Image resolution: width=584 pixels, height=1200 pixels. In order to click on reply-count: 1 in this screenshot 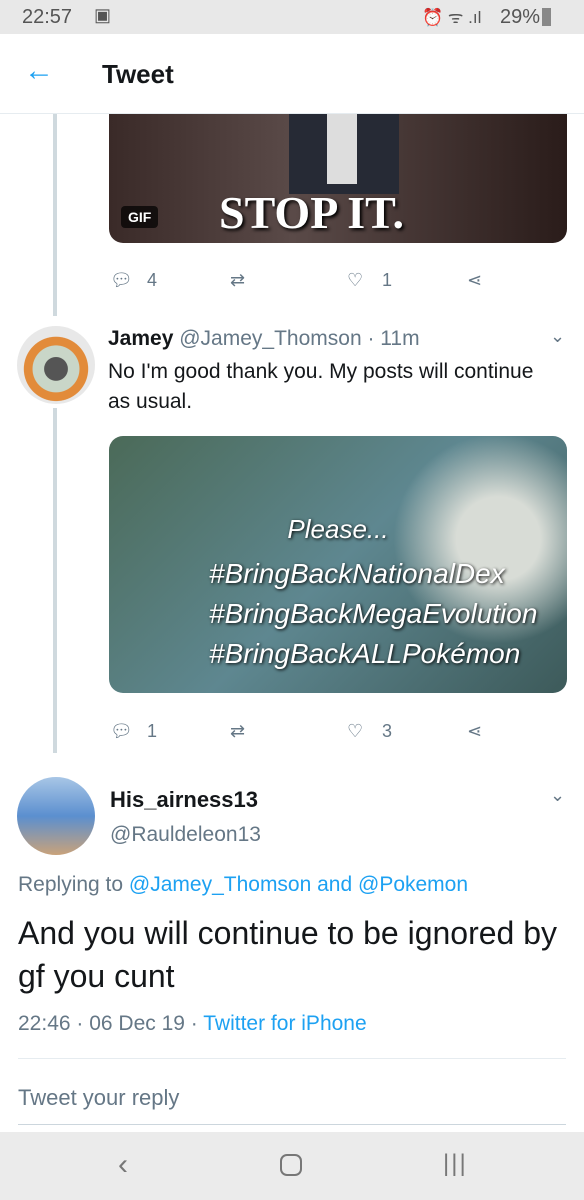, I will do `click(152, 731)`.